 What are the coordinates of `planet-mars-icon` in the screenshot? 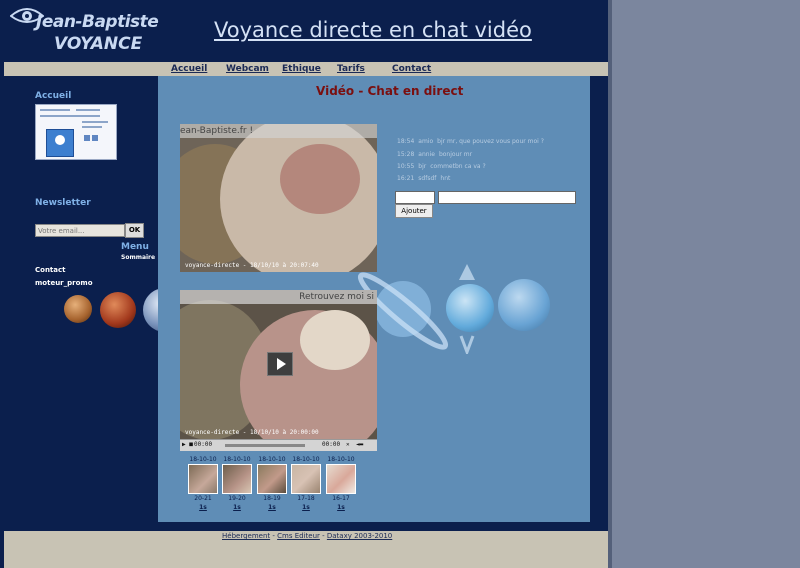 It's located at (118, 310).